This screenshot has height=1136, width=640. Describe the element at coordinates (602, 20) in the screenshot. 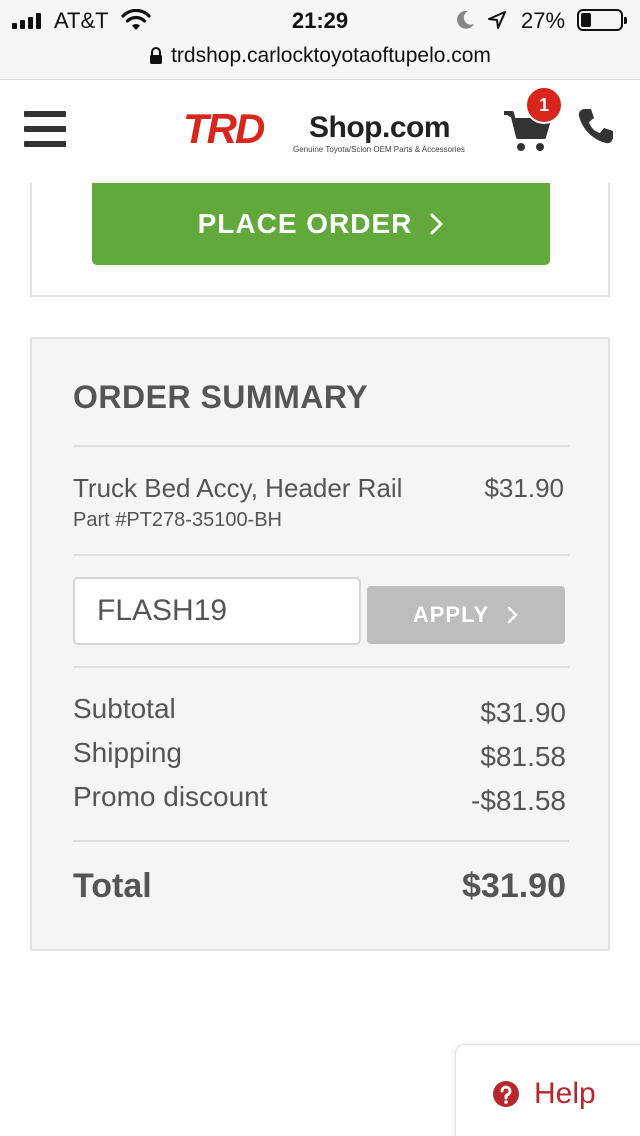

I see `battery-icon` at that location.